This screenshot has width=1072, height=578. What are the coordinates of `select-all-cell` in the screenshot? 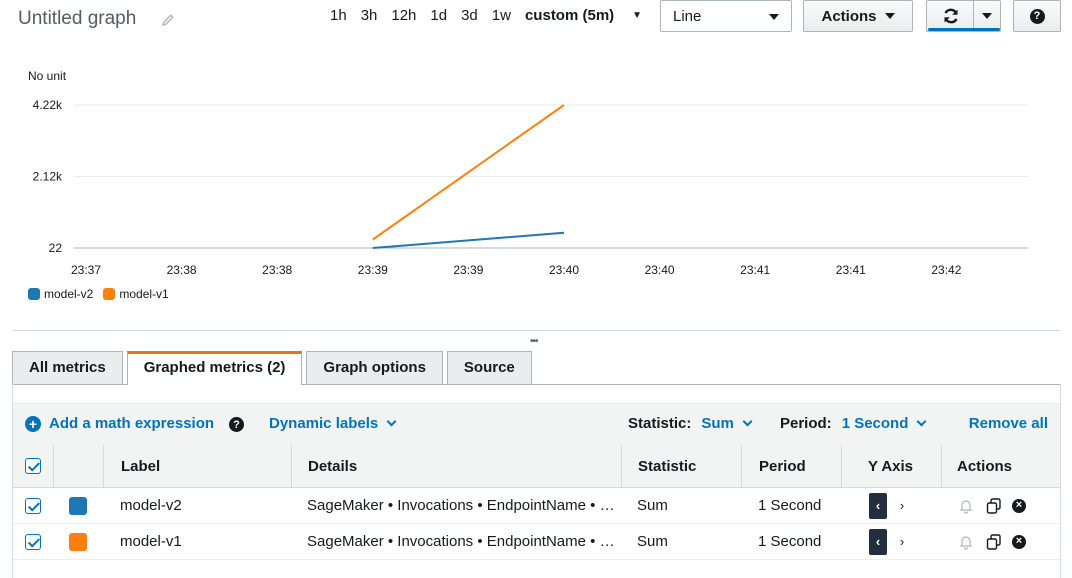 It's located at (33, 466).